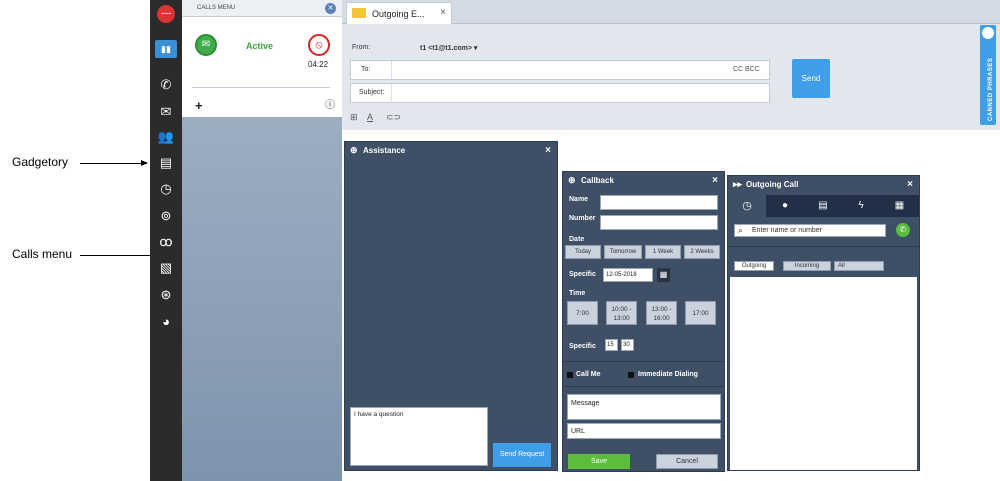  Describe the element at coordinates (582, 218) in the screenshot. I see `number-label: Number` at that location.